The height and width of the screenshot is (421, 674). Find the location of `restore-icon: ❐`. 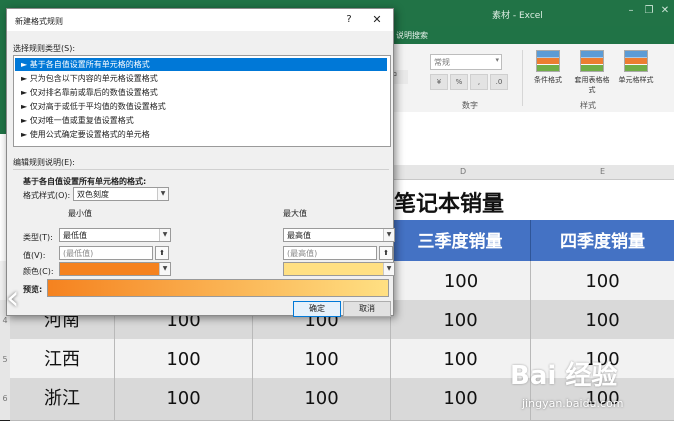

restore-icon: ❐ is located at coordinates (649, 11).